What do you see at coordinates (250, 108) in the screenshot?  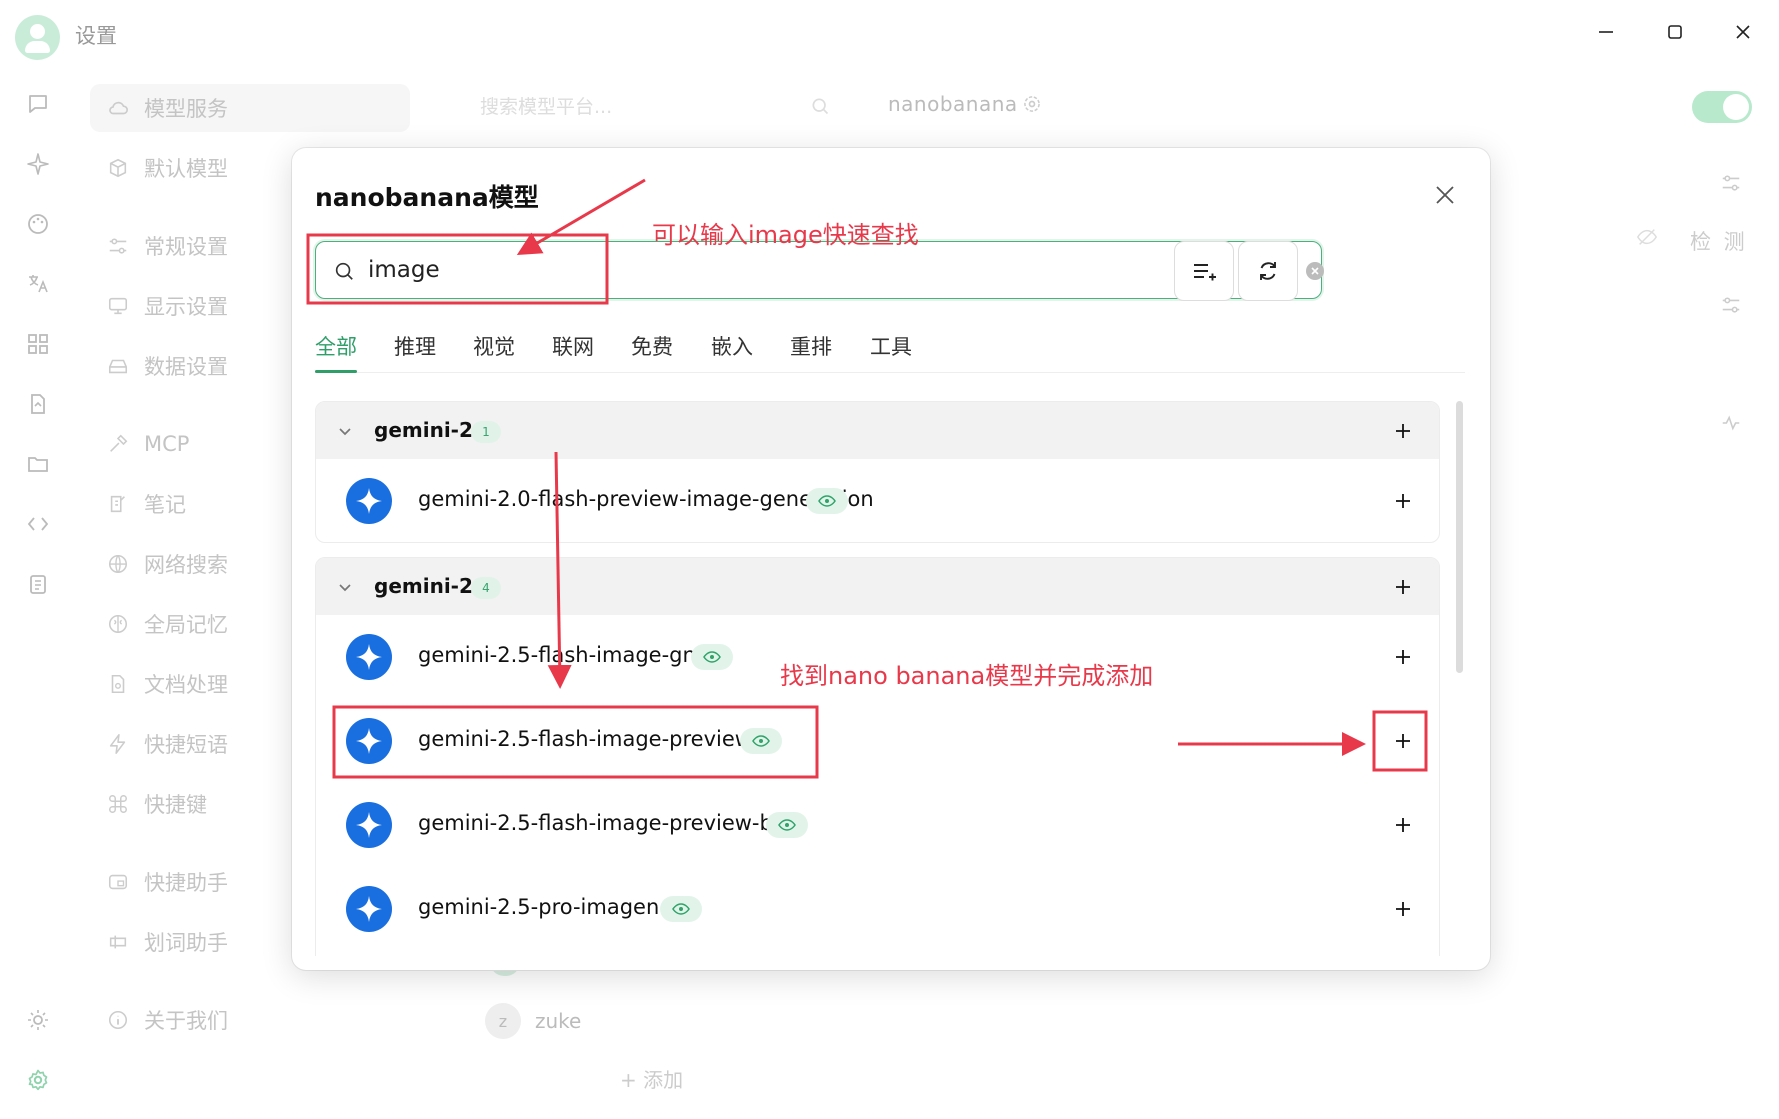 I see `sidebar-item-model-service: 模型服务` at bounding box center [250, 108].